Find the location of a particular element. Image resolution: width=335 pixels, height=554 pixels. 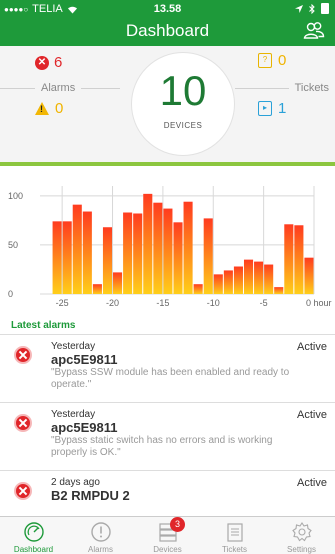

alarm-time: 2 days ago is located at coordinates (75, 482).